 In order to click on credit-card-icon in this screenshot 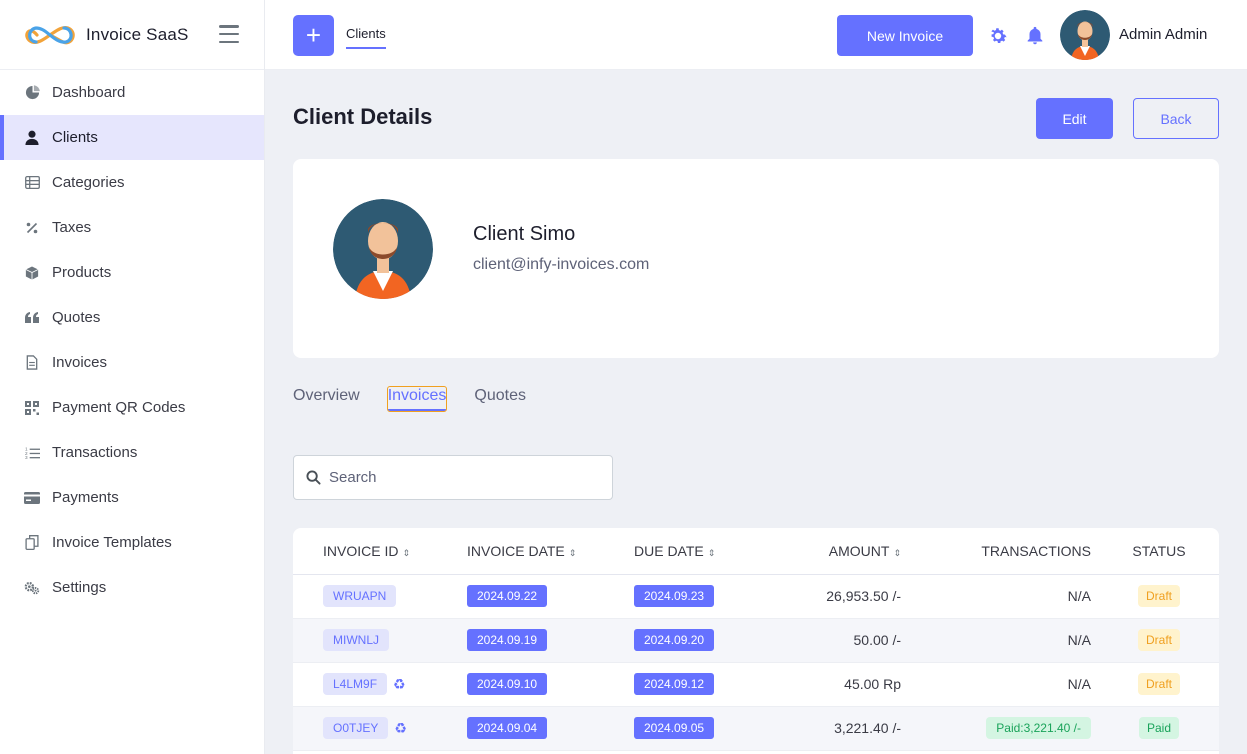, I will do `click(32, 498)`.